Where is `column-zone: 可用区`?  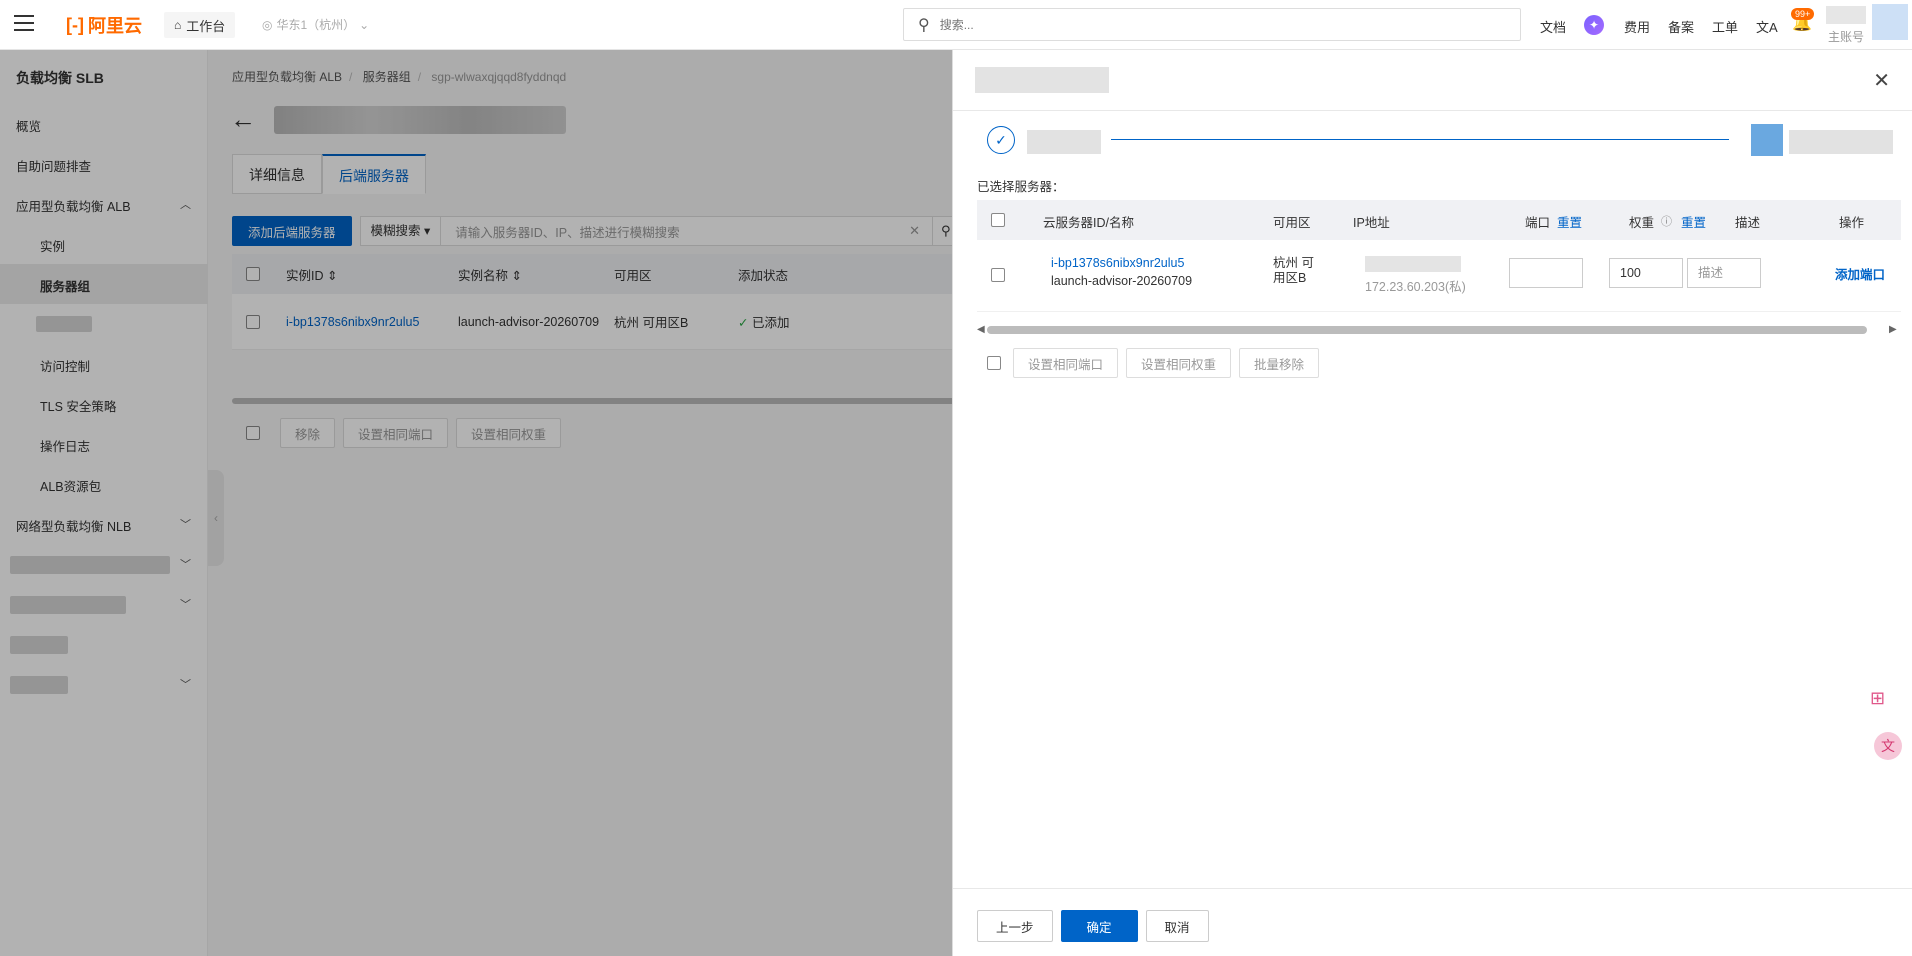
column-zone: 可用区 is located at coordinates (1292, 223).